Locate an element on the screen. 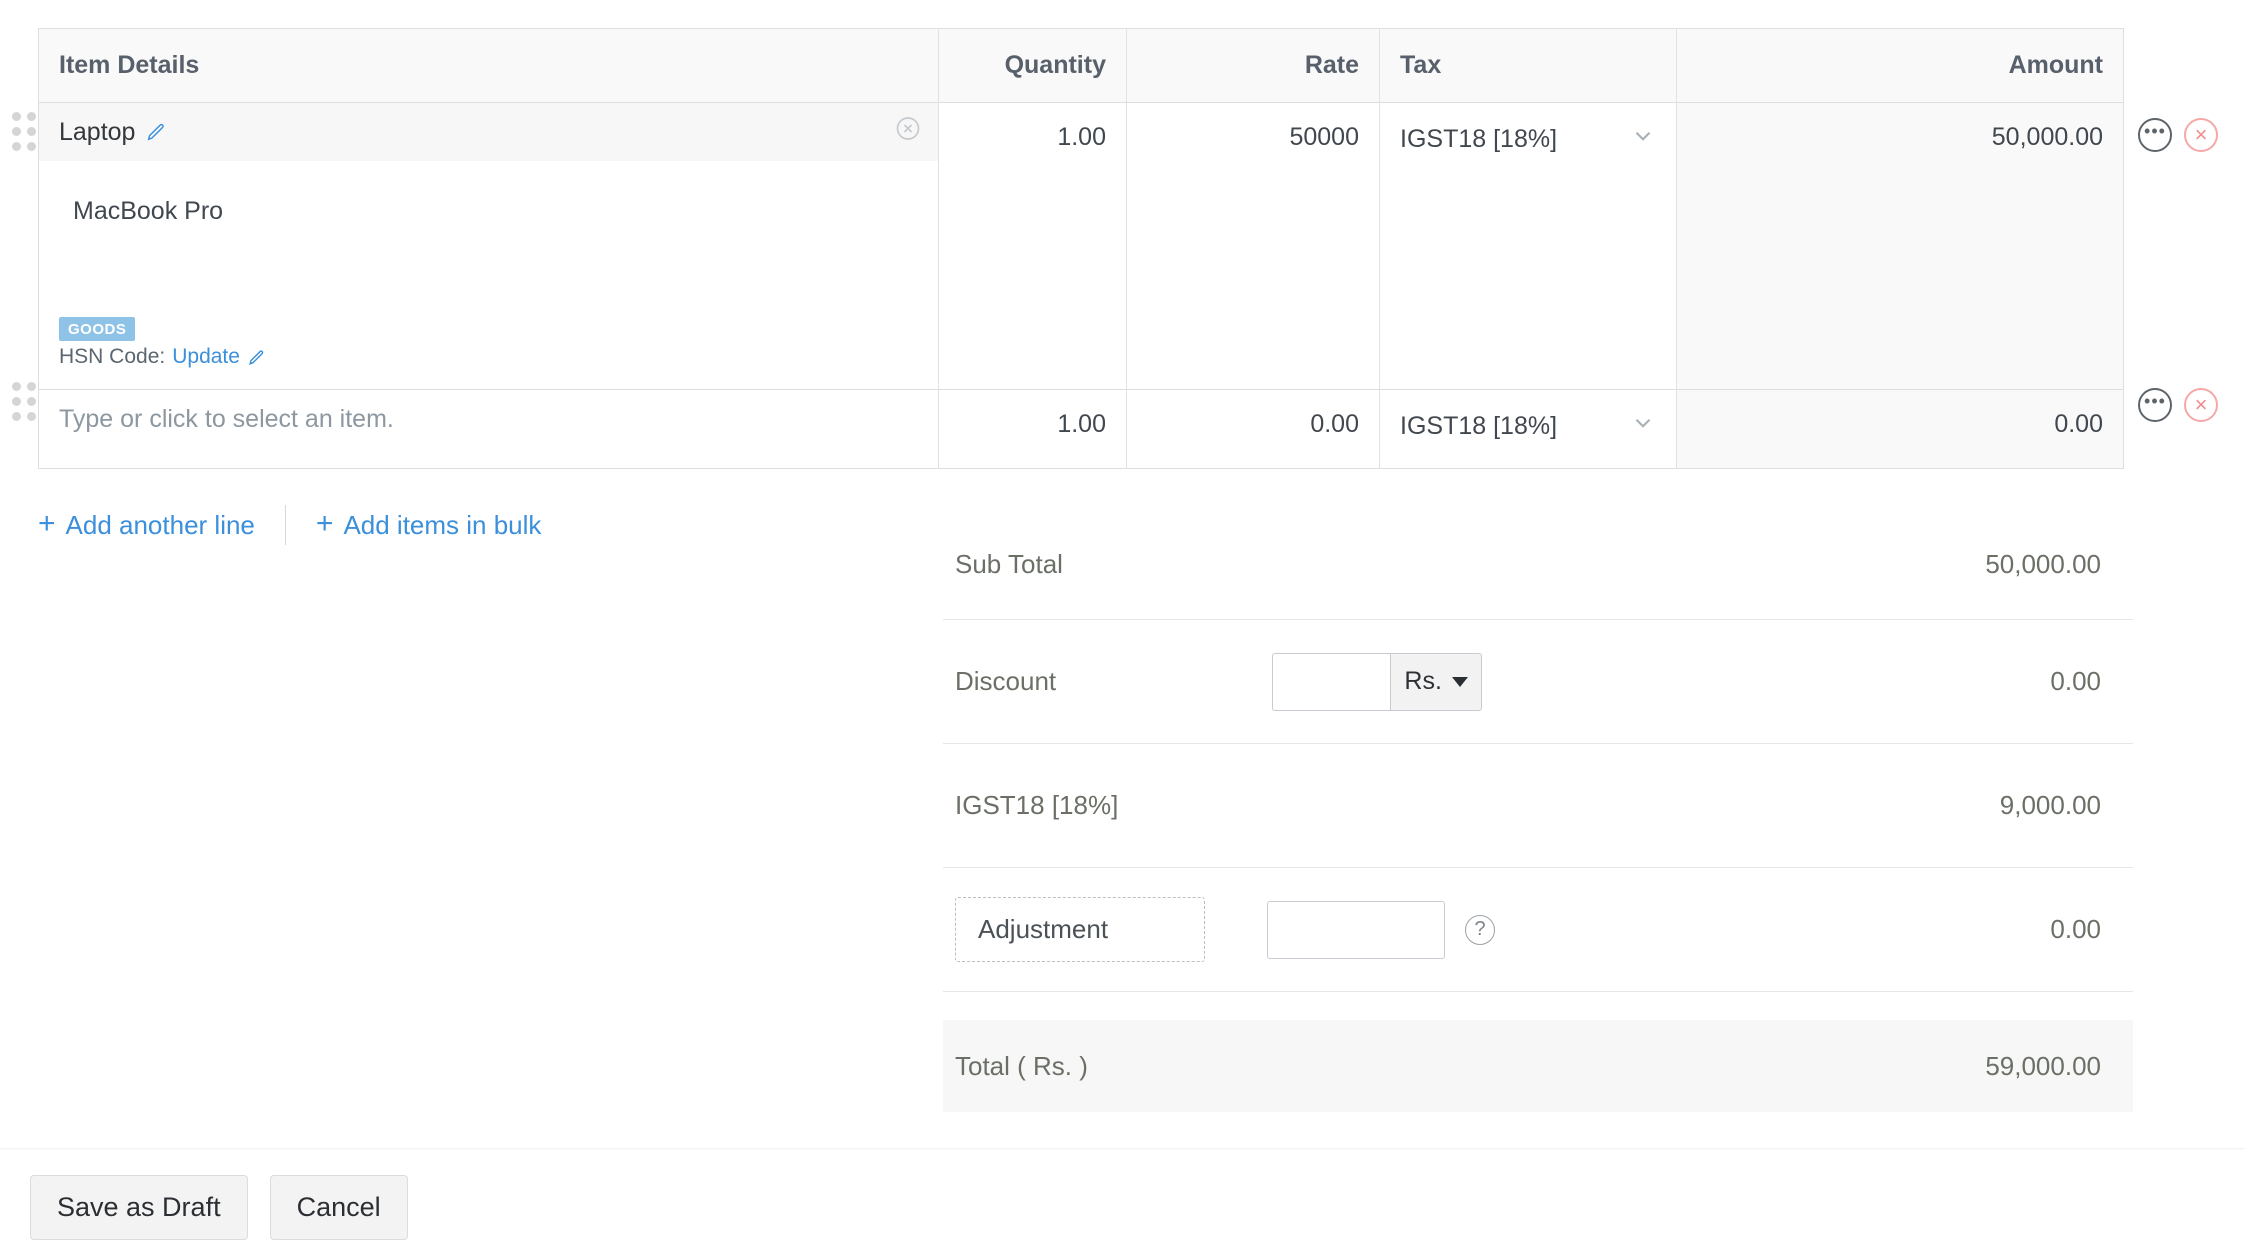 This screenshot has height=1248, width=2244. footer-actions: Save as Draft Cancel is located at coordinates (219, 1207).